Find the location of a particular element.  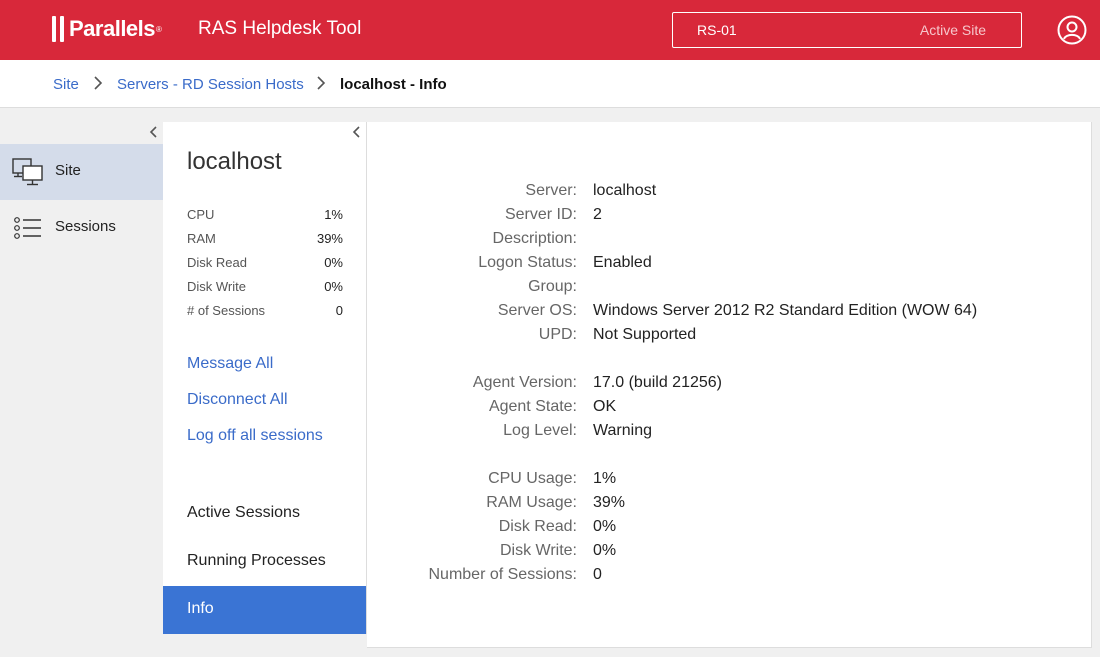

nav-item-sessions: Sessions is located at coordinates (81, 228).